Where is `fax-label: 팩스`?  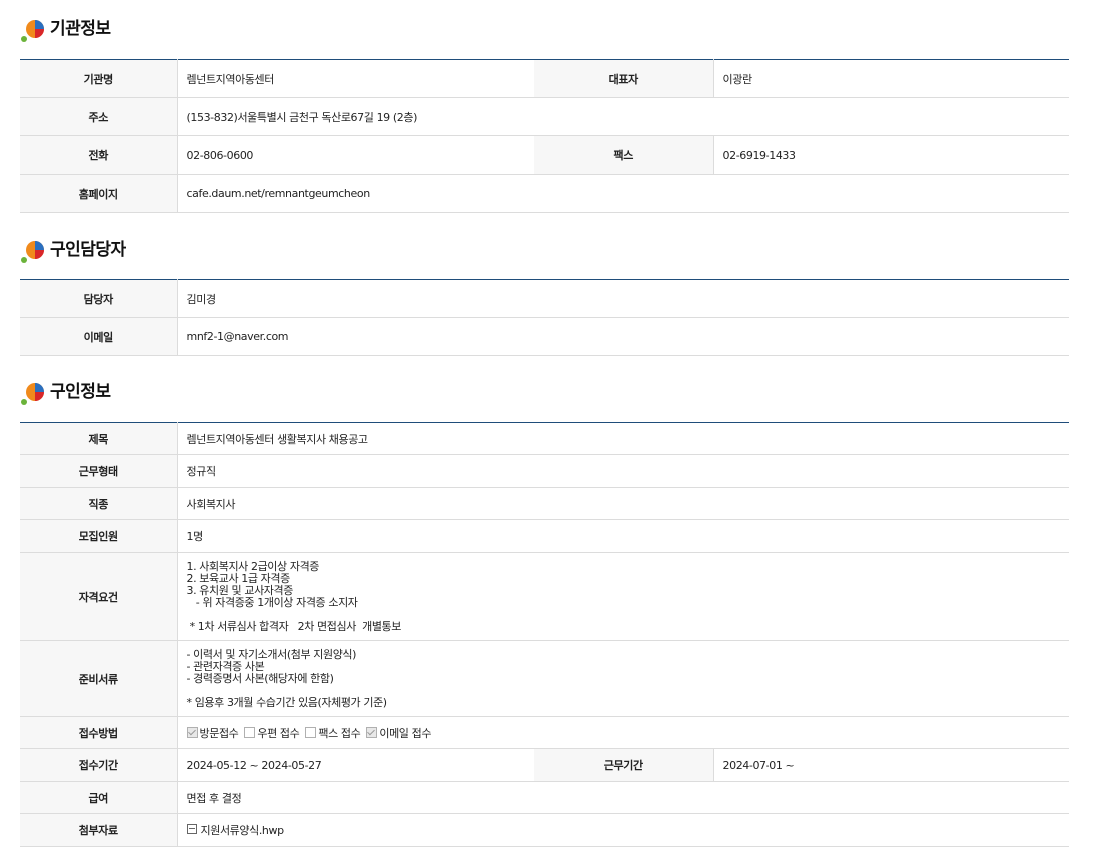
fax-label: 팩스 is located at coordinates (624, 155).